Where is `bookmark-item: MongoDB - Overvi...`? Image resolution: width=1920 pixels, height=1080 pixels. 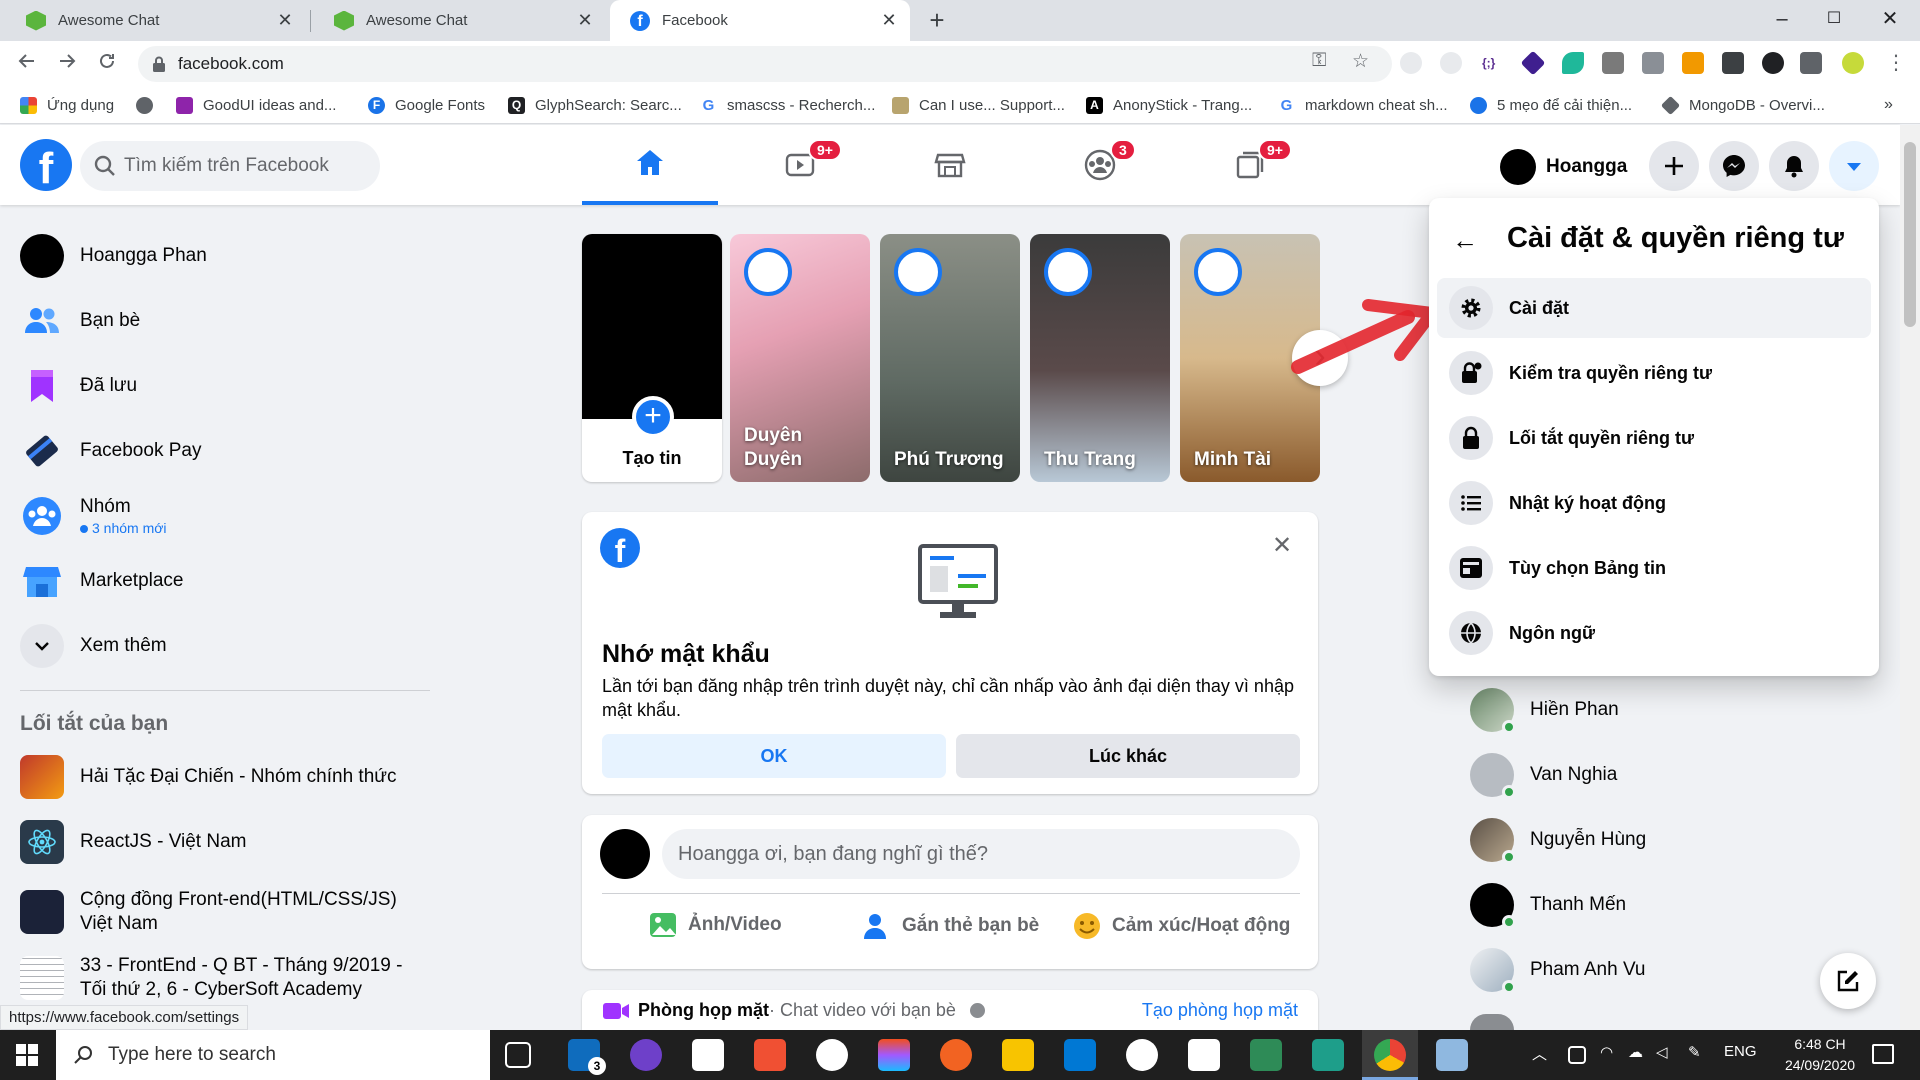
bookmark-item: MongoDB - Overvi... is located at coordinates (1742, 105).